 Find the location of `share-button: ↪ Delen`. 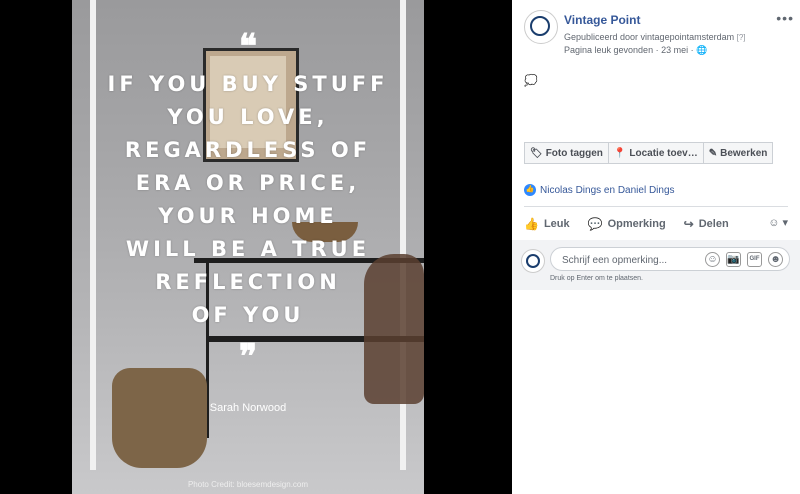

share-button: ↪ Delen is located at coordinates (706, 224).